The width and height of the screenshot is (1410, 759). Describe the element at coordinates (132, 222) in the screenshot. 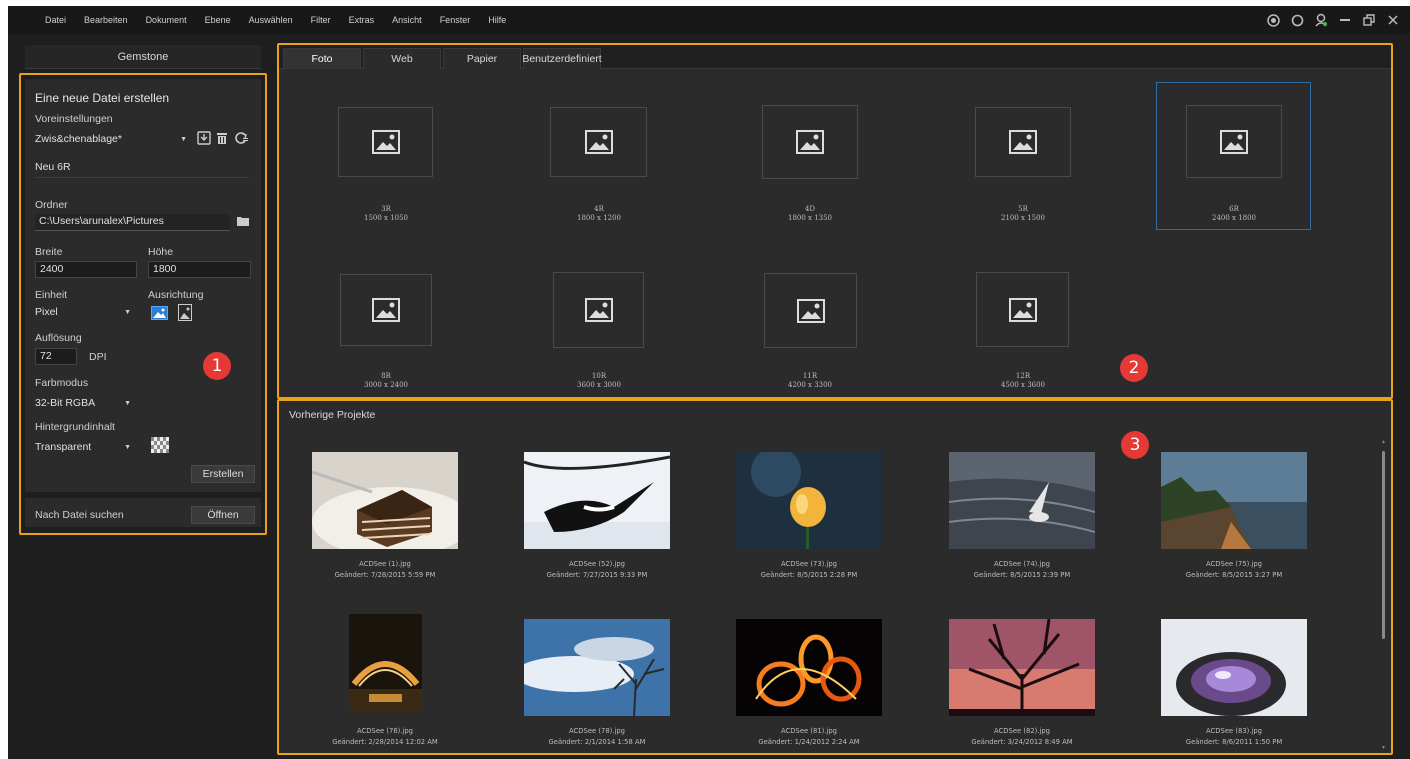

I see `folder-input: C:\Users\arunalex\Pictures` at that location.